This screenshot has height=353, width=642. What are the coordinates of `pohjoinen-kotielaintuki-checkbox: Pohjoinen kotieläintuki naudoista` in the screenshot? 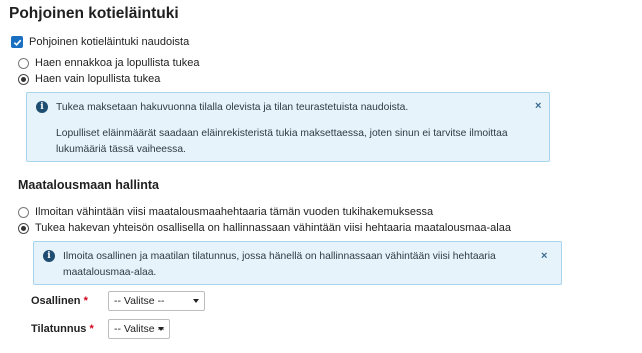 It's located at (100, 42).